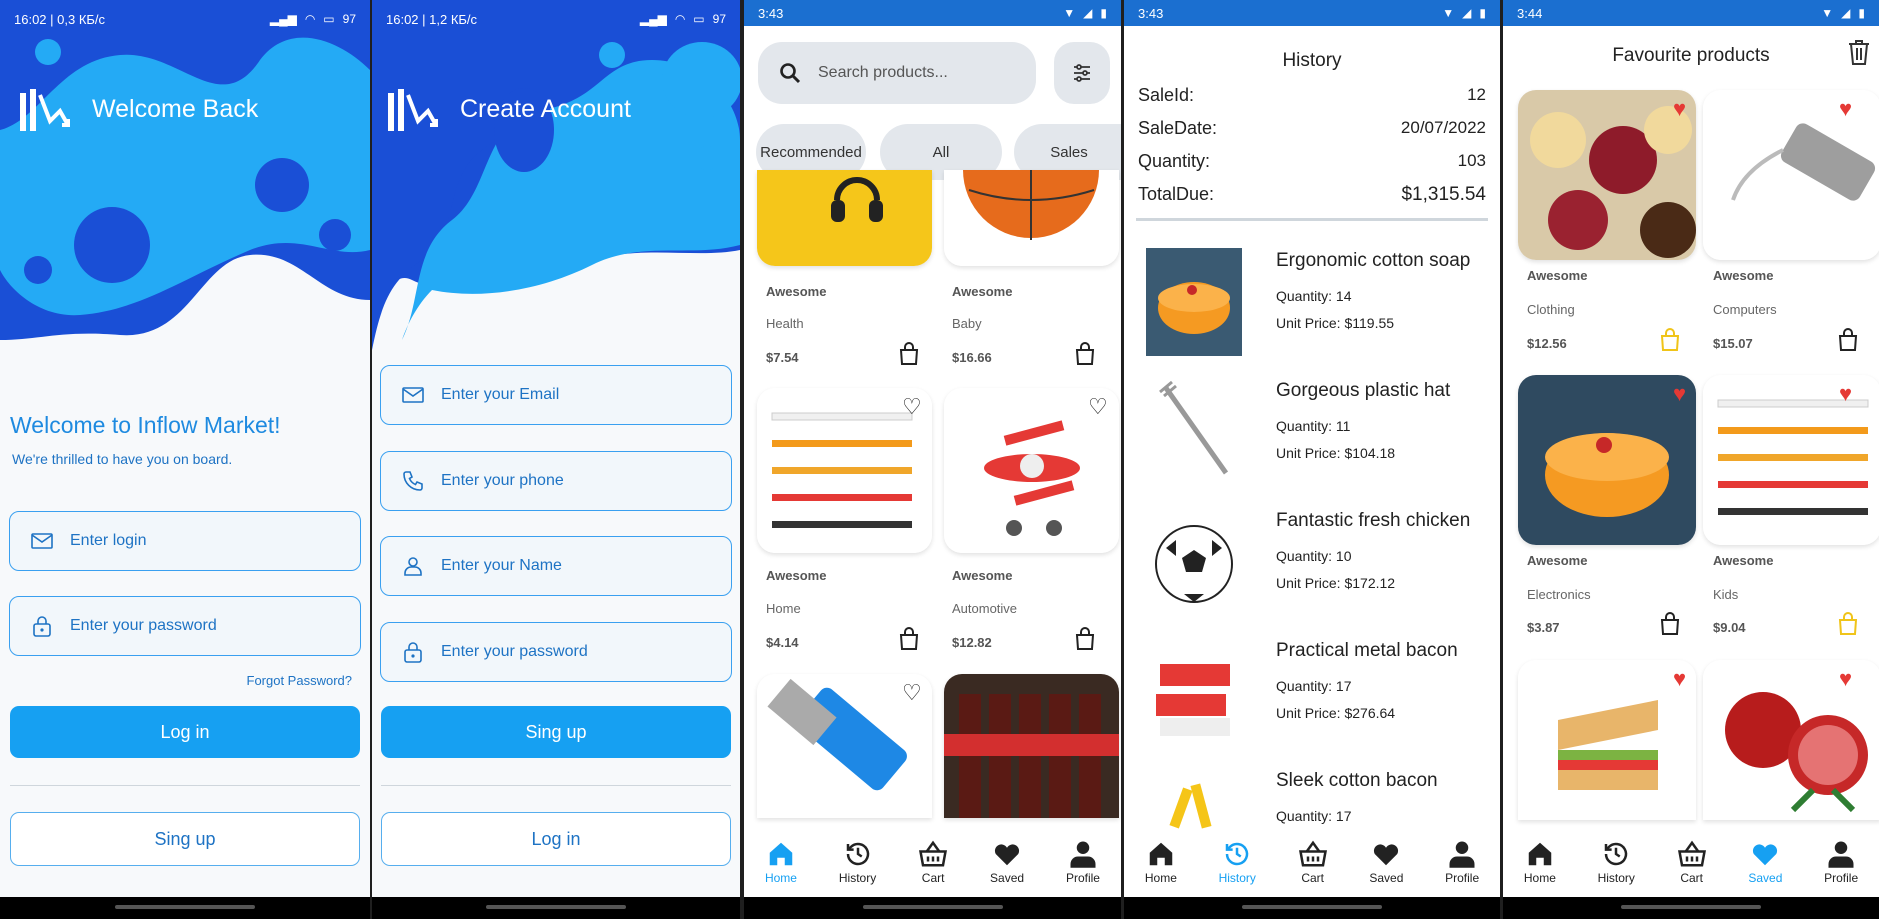 This screenshot has width=1879, height=919. Describe the element at coordinates (1237, 878) in the screenshot. I see `nav-history-label: History` at that location.